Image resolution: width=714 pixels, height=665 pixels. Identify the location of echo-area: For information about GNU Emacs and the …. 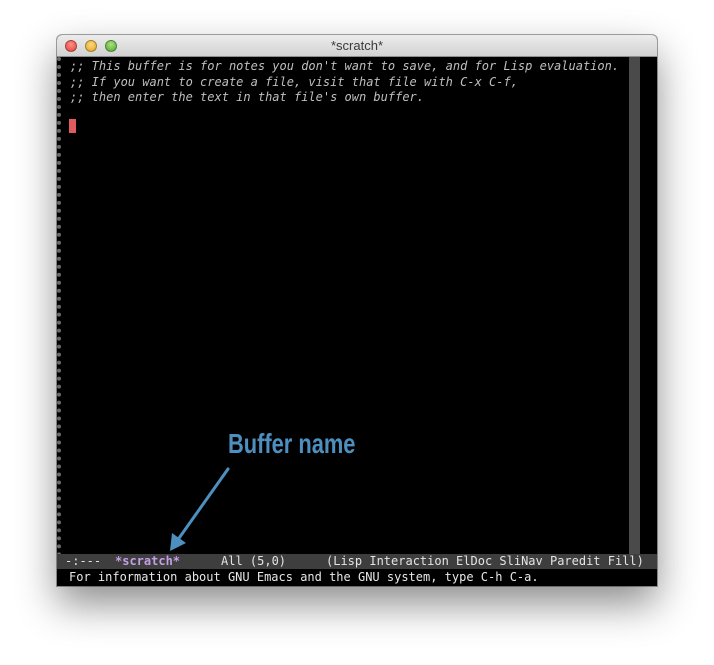
(304, 577).